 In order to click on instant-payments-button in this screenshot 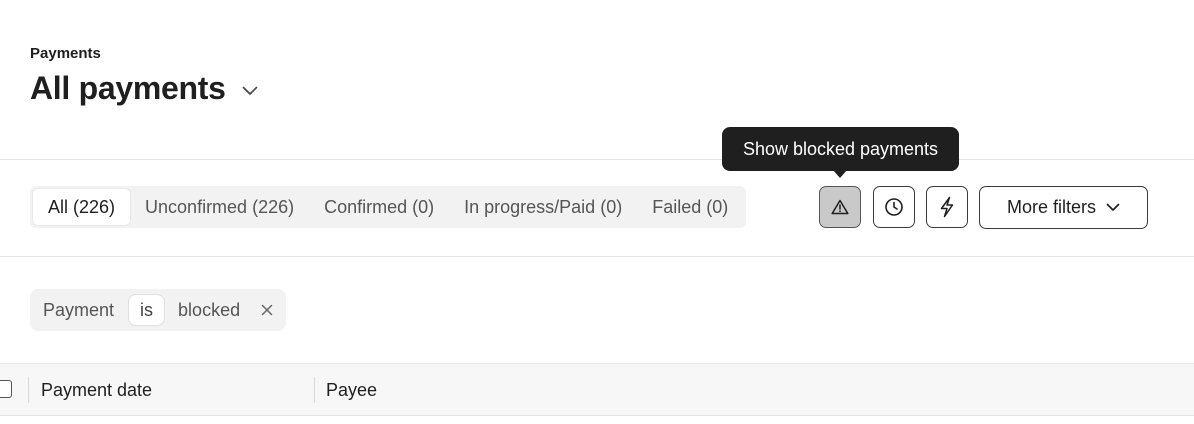, I will do `click(947, 207)`.